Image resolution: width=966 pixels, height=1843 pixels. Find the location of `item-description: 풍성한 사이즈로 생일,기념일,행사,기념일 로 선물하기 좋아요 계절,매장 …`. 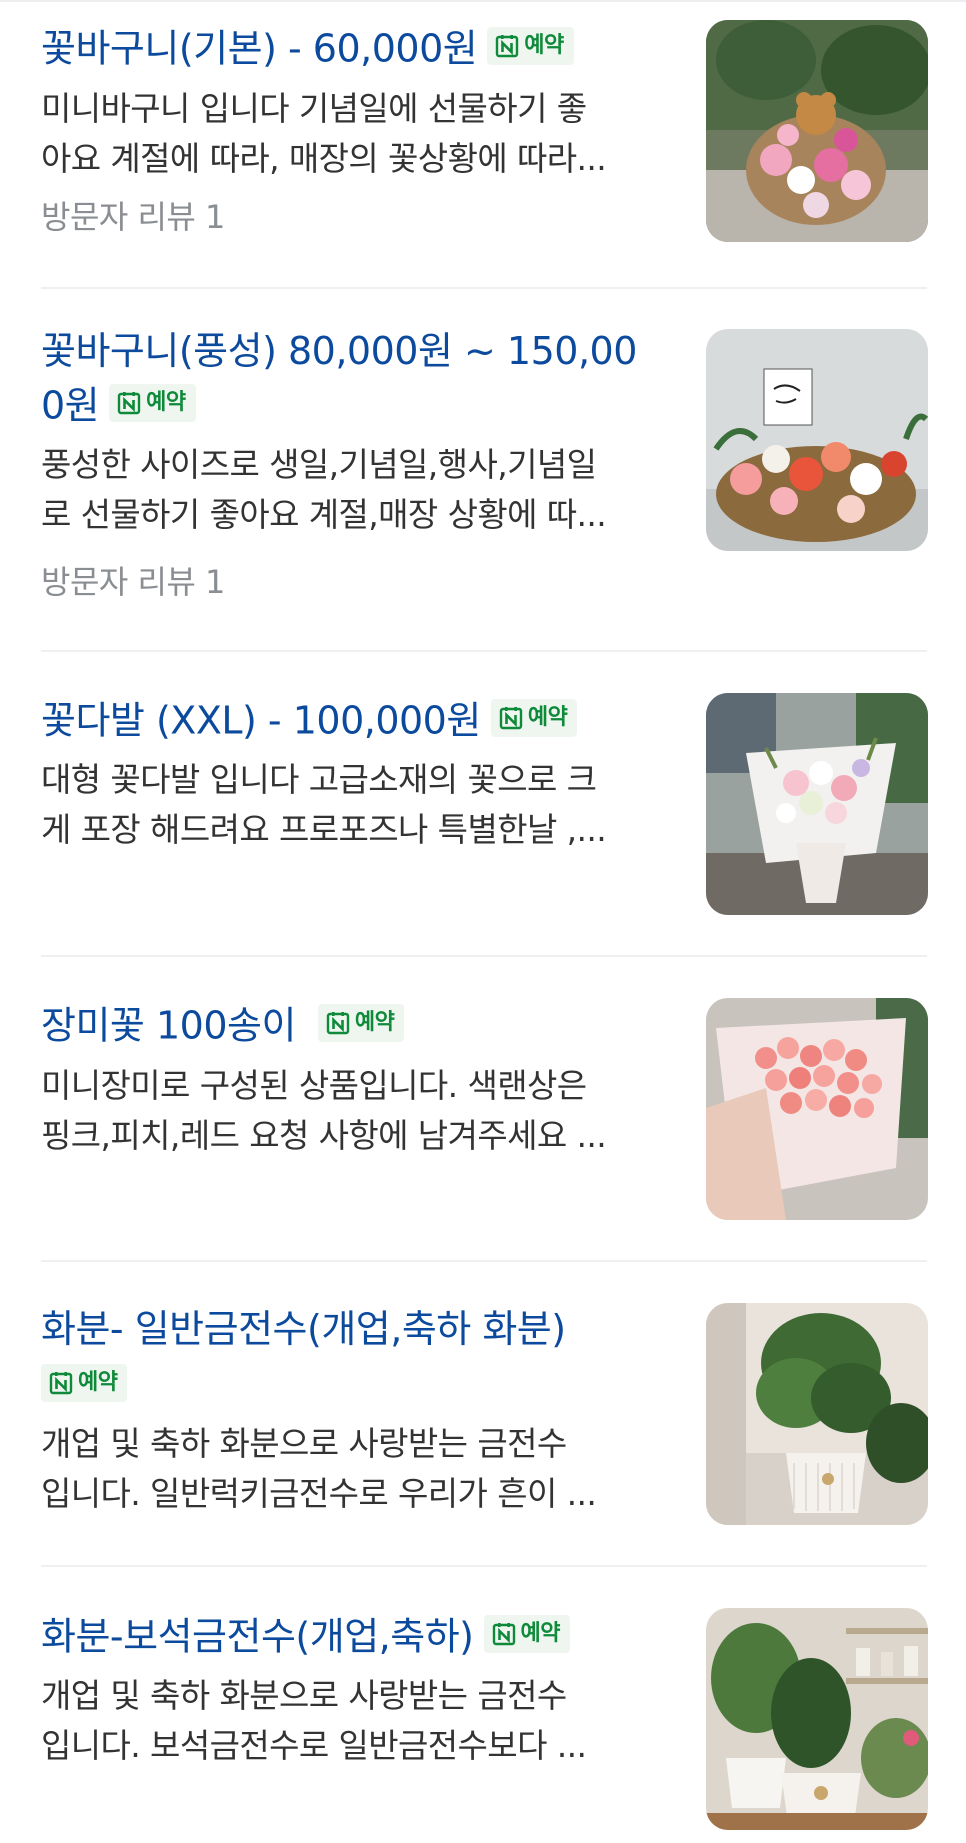

item-description: 풍성한 사이즈로 생일,기념일,행사,기념일 로 선물하기 좋아요 계절,매장 … is located at coordinates (351, 490).